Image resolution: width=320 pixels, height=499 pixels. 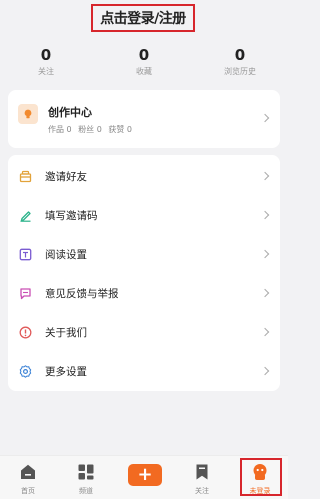 What do you see at coordinates (144, 119) in the screenshot?
I see `creator-center-card: 创作中心 作品 0 粉丝 0 获赞 0` at bounding box center [144, 119].